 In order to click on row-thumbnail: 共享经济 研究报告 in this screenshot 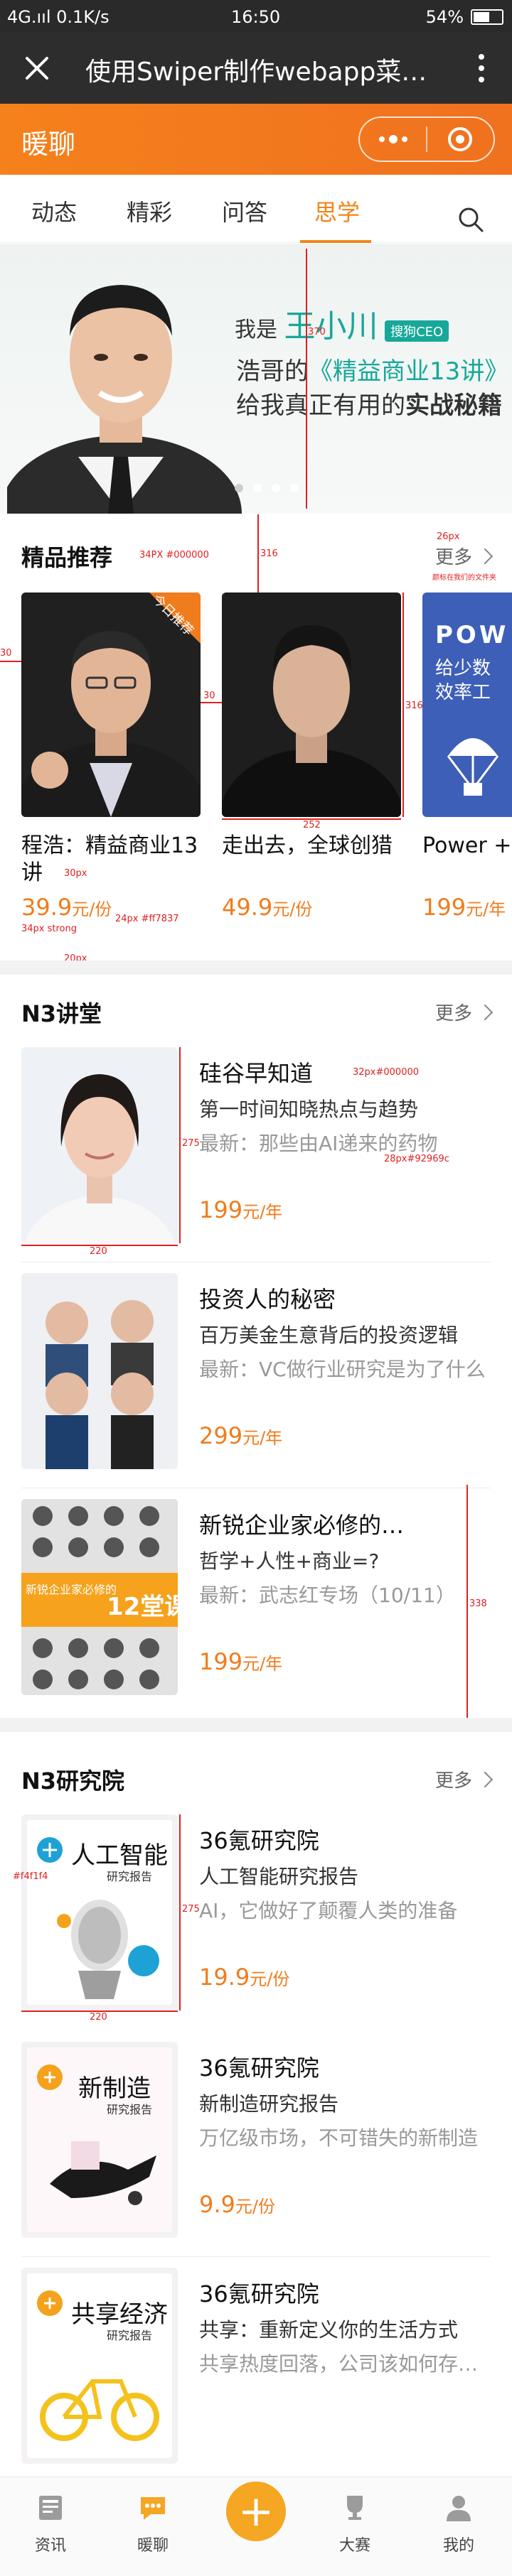, I will do `click(99, 2366)`.